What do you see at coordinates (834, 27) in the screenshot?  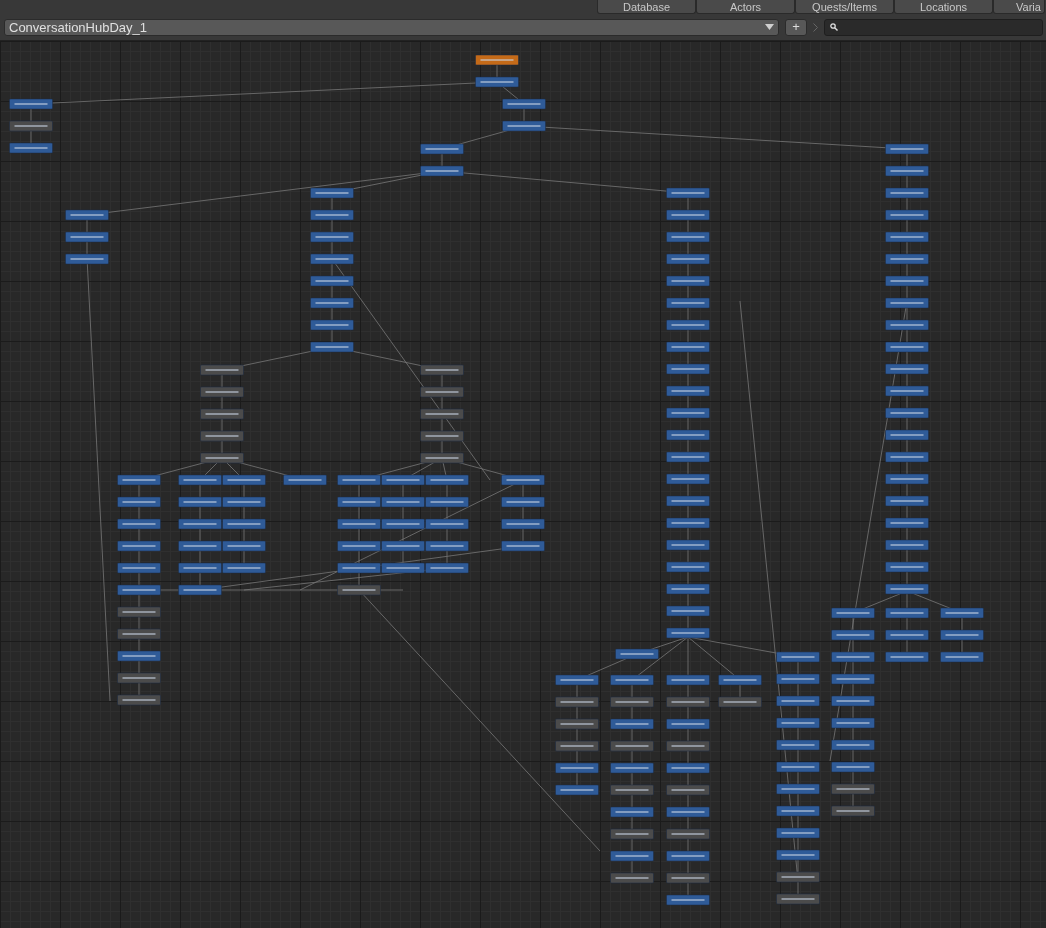 I see `search-icon` at bounding box center [834, 27].